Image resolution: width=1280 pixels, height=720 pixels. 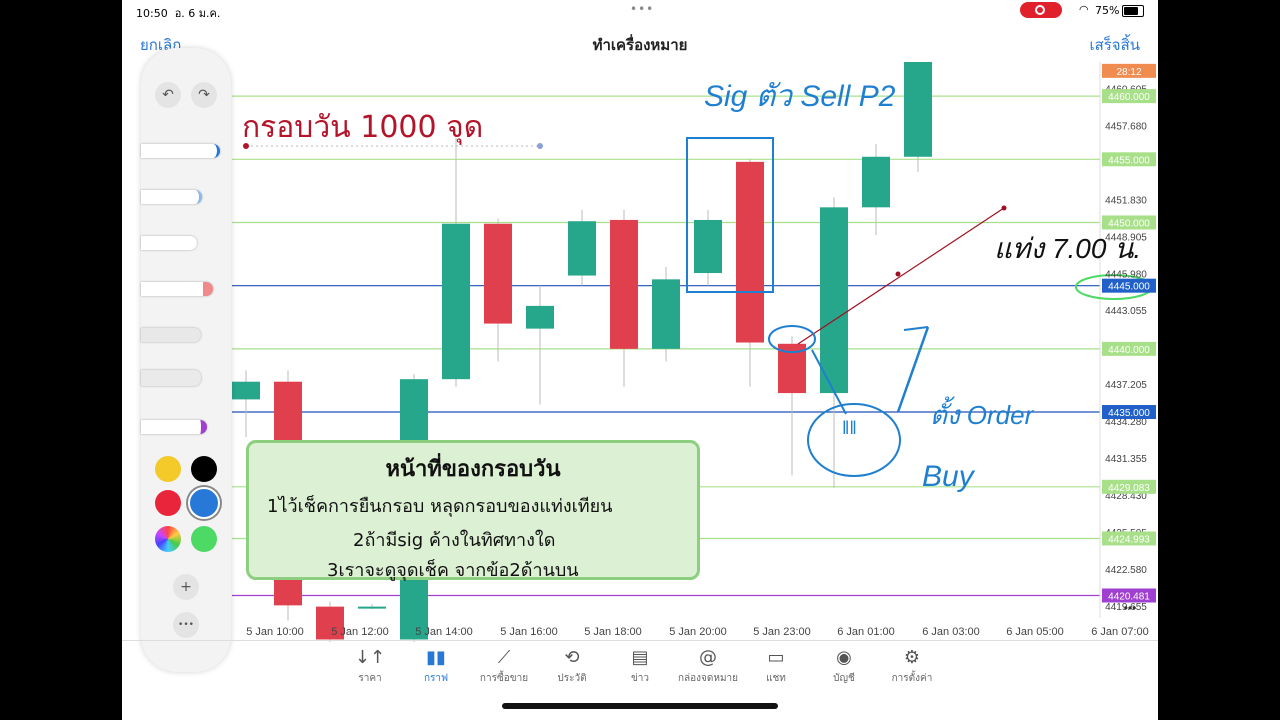 I want to click on price-tick-label: 4422.580, so click(x=1126, y=570).